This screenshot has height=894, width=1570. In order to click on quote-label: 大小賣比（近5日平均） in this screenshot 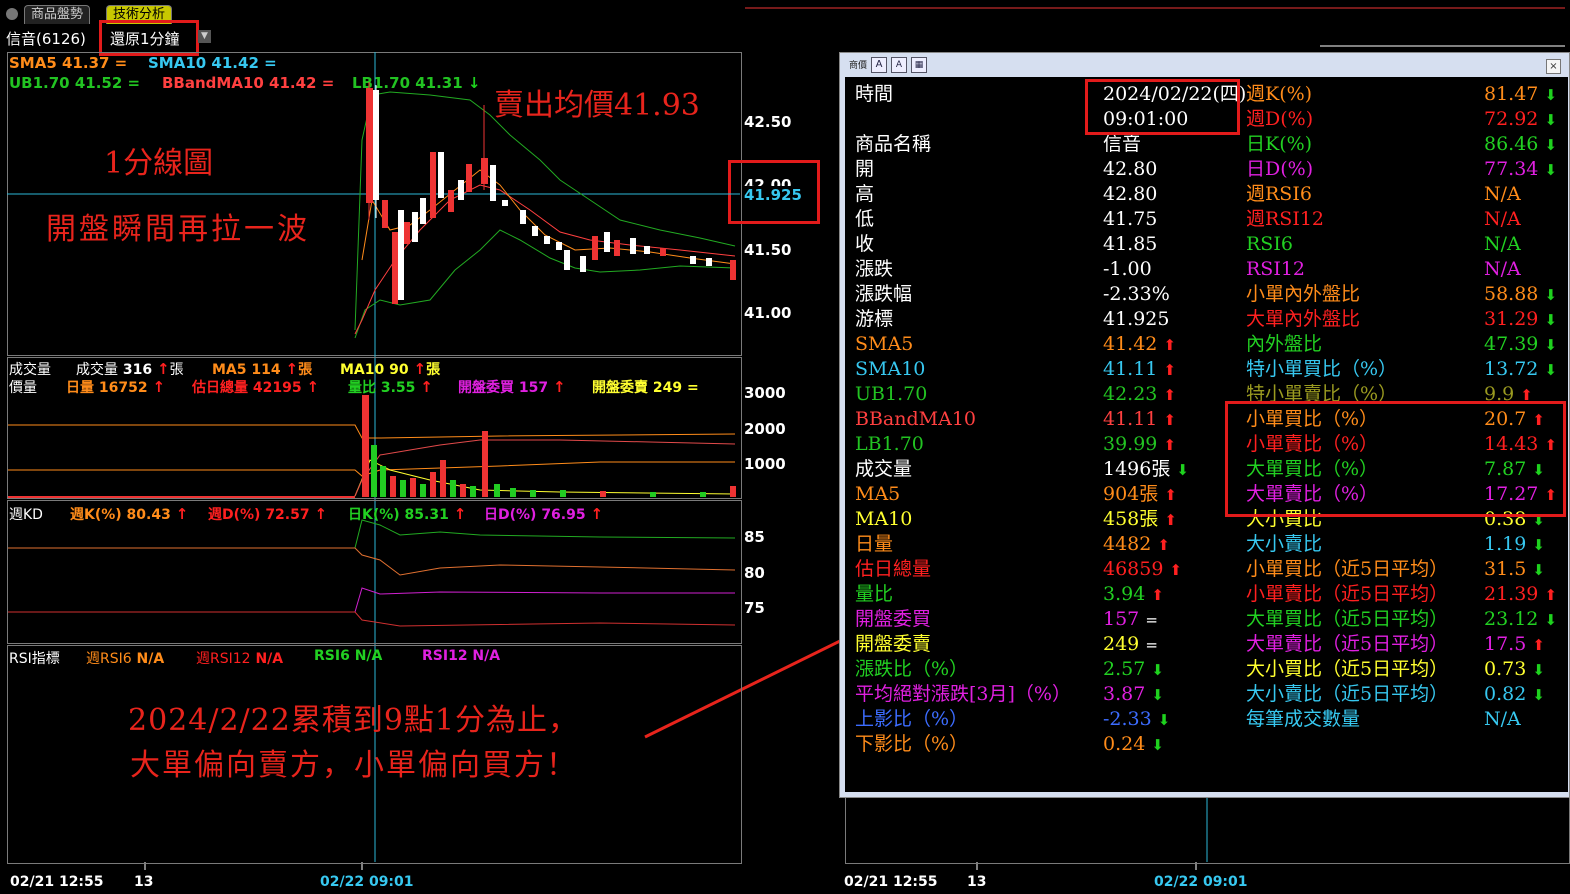, I will do `click(1347, 694)`.